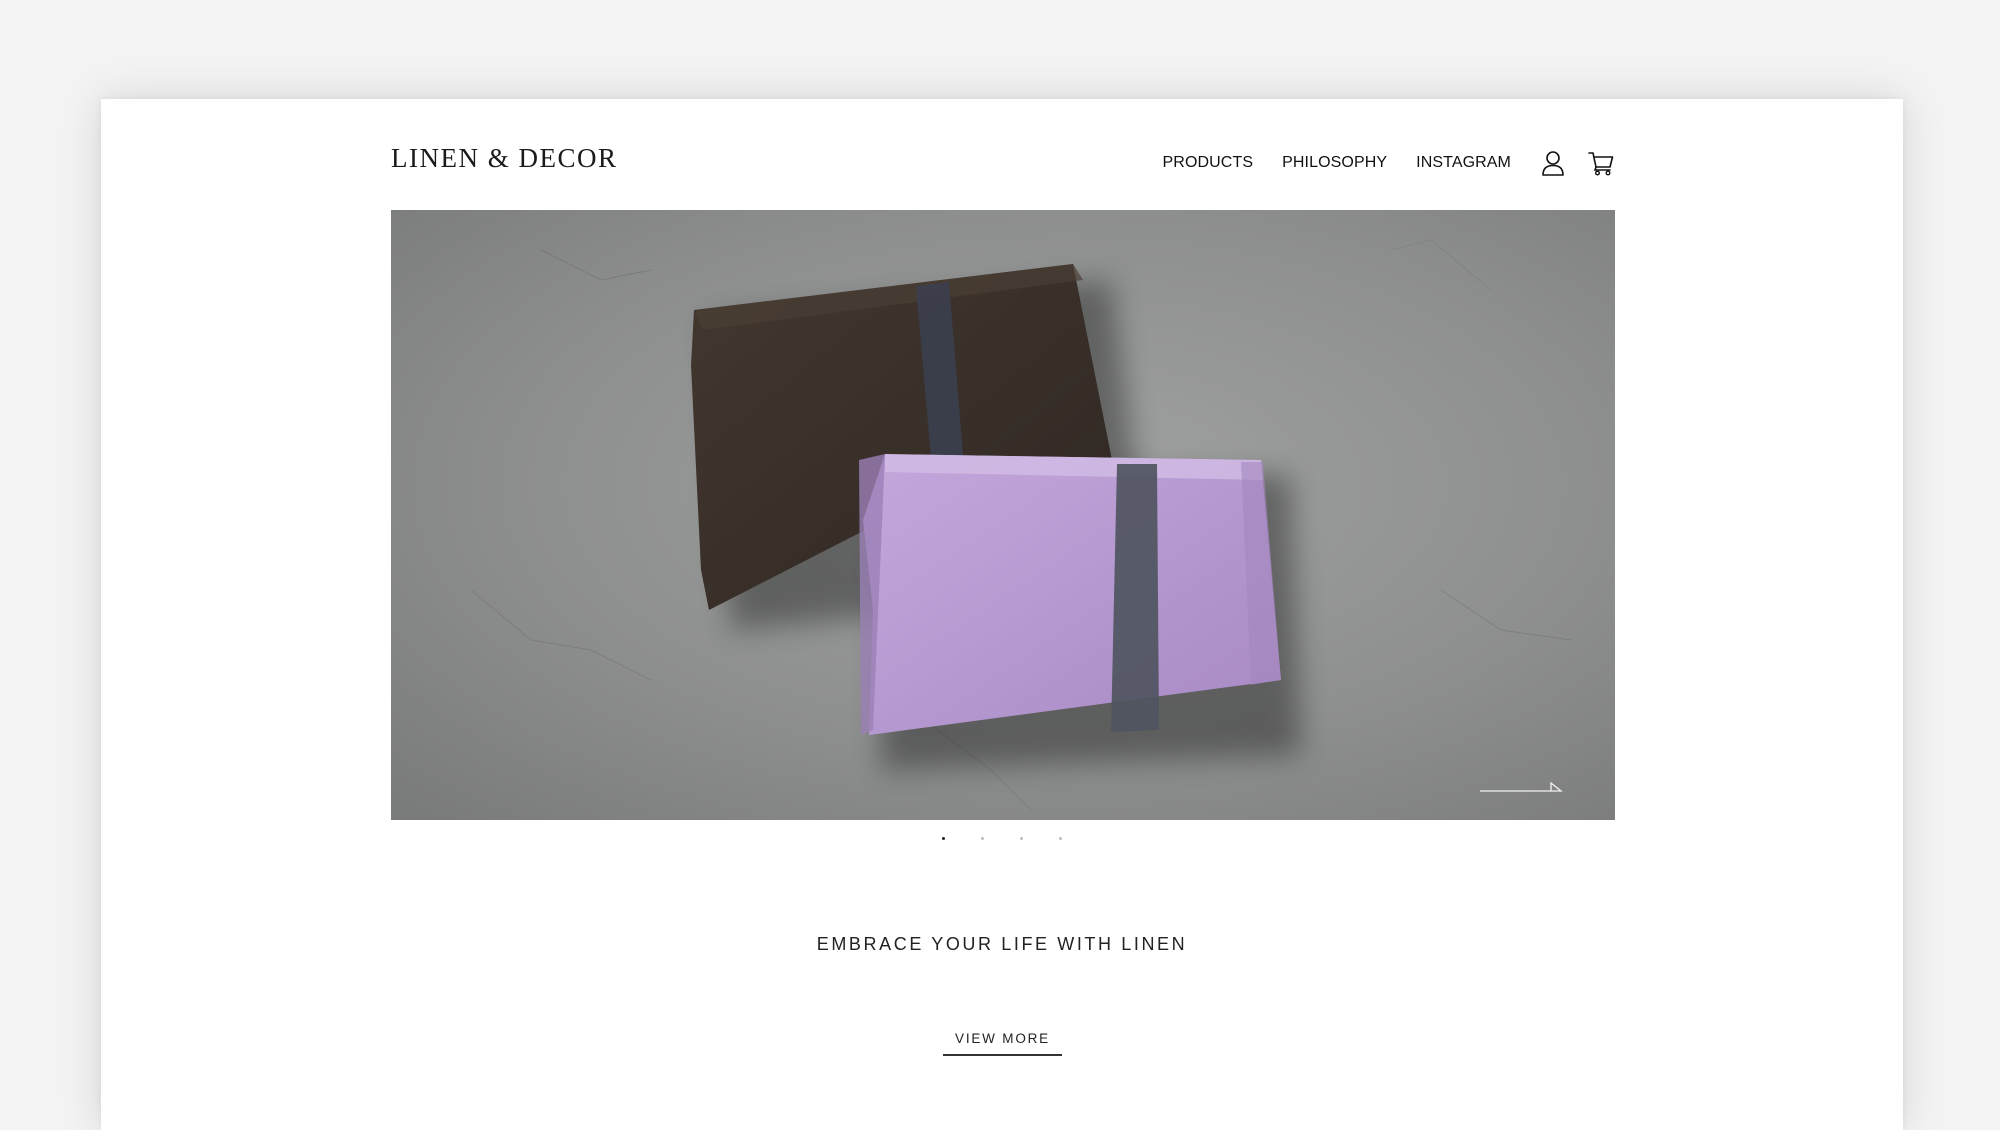 The width and height of the screenshot is (2000, 1130). I want to click on user-icon, so click(1553, 163).